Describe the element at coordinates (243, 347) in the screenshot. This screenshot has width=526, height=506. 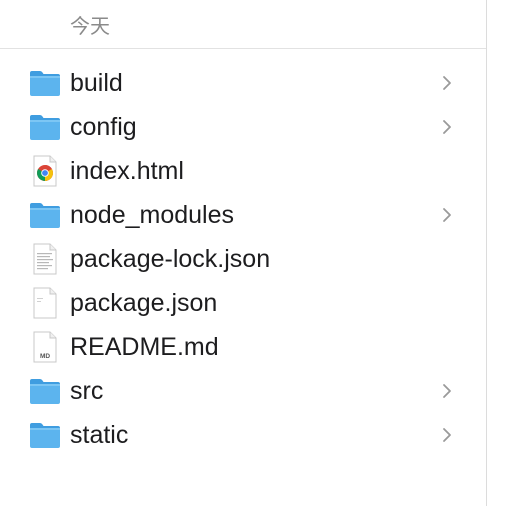
I see `file-row-readme-md: MD README.md` at that location.